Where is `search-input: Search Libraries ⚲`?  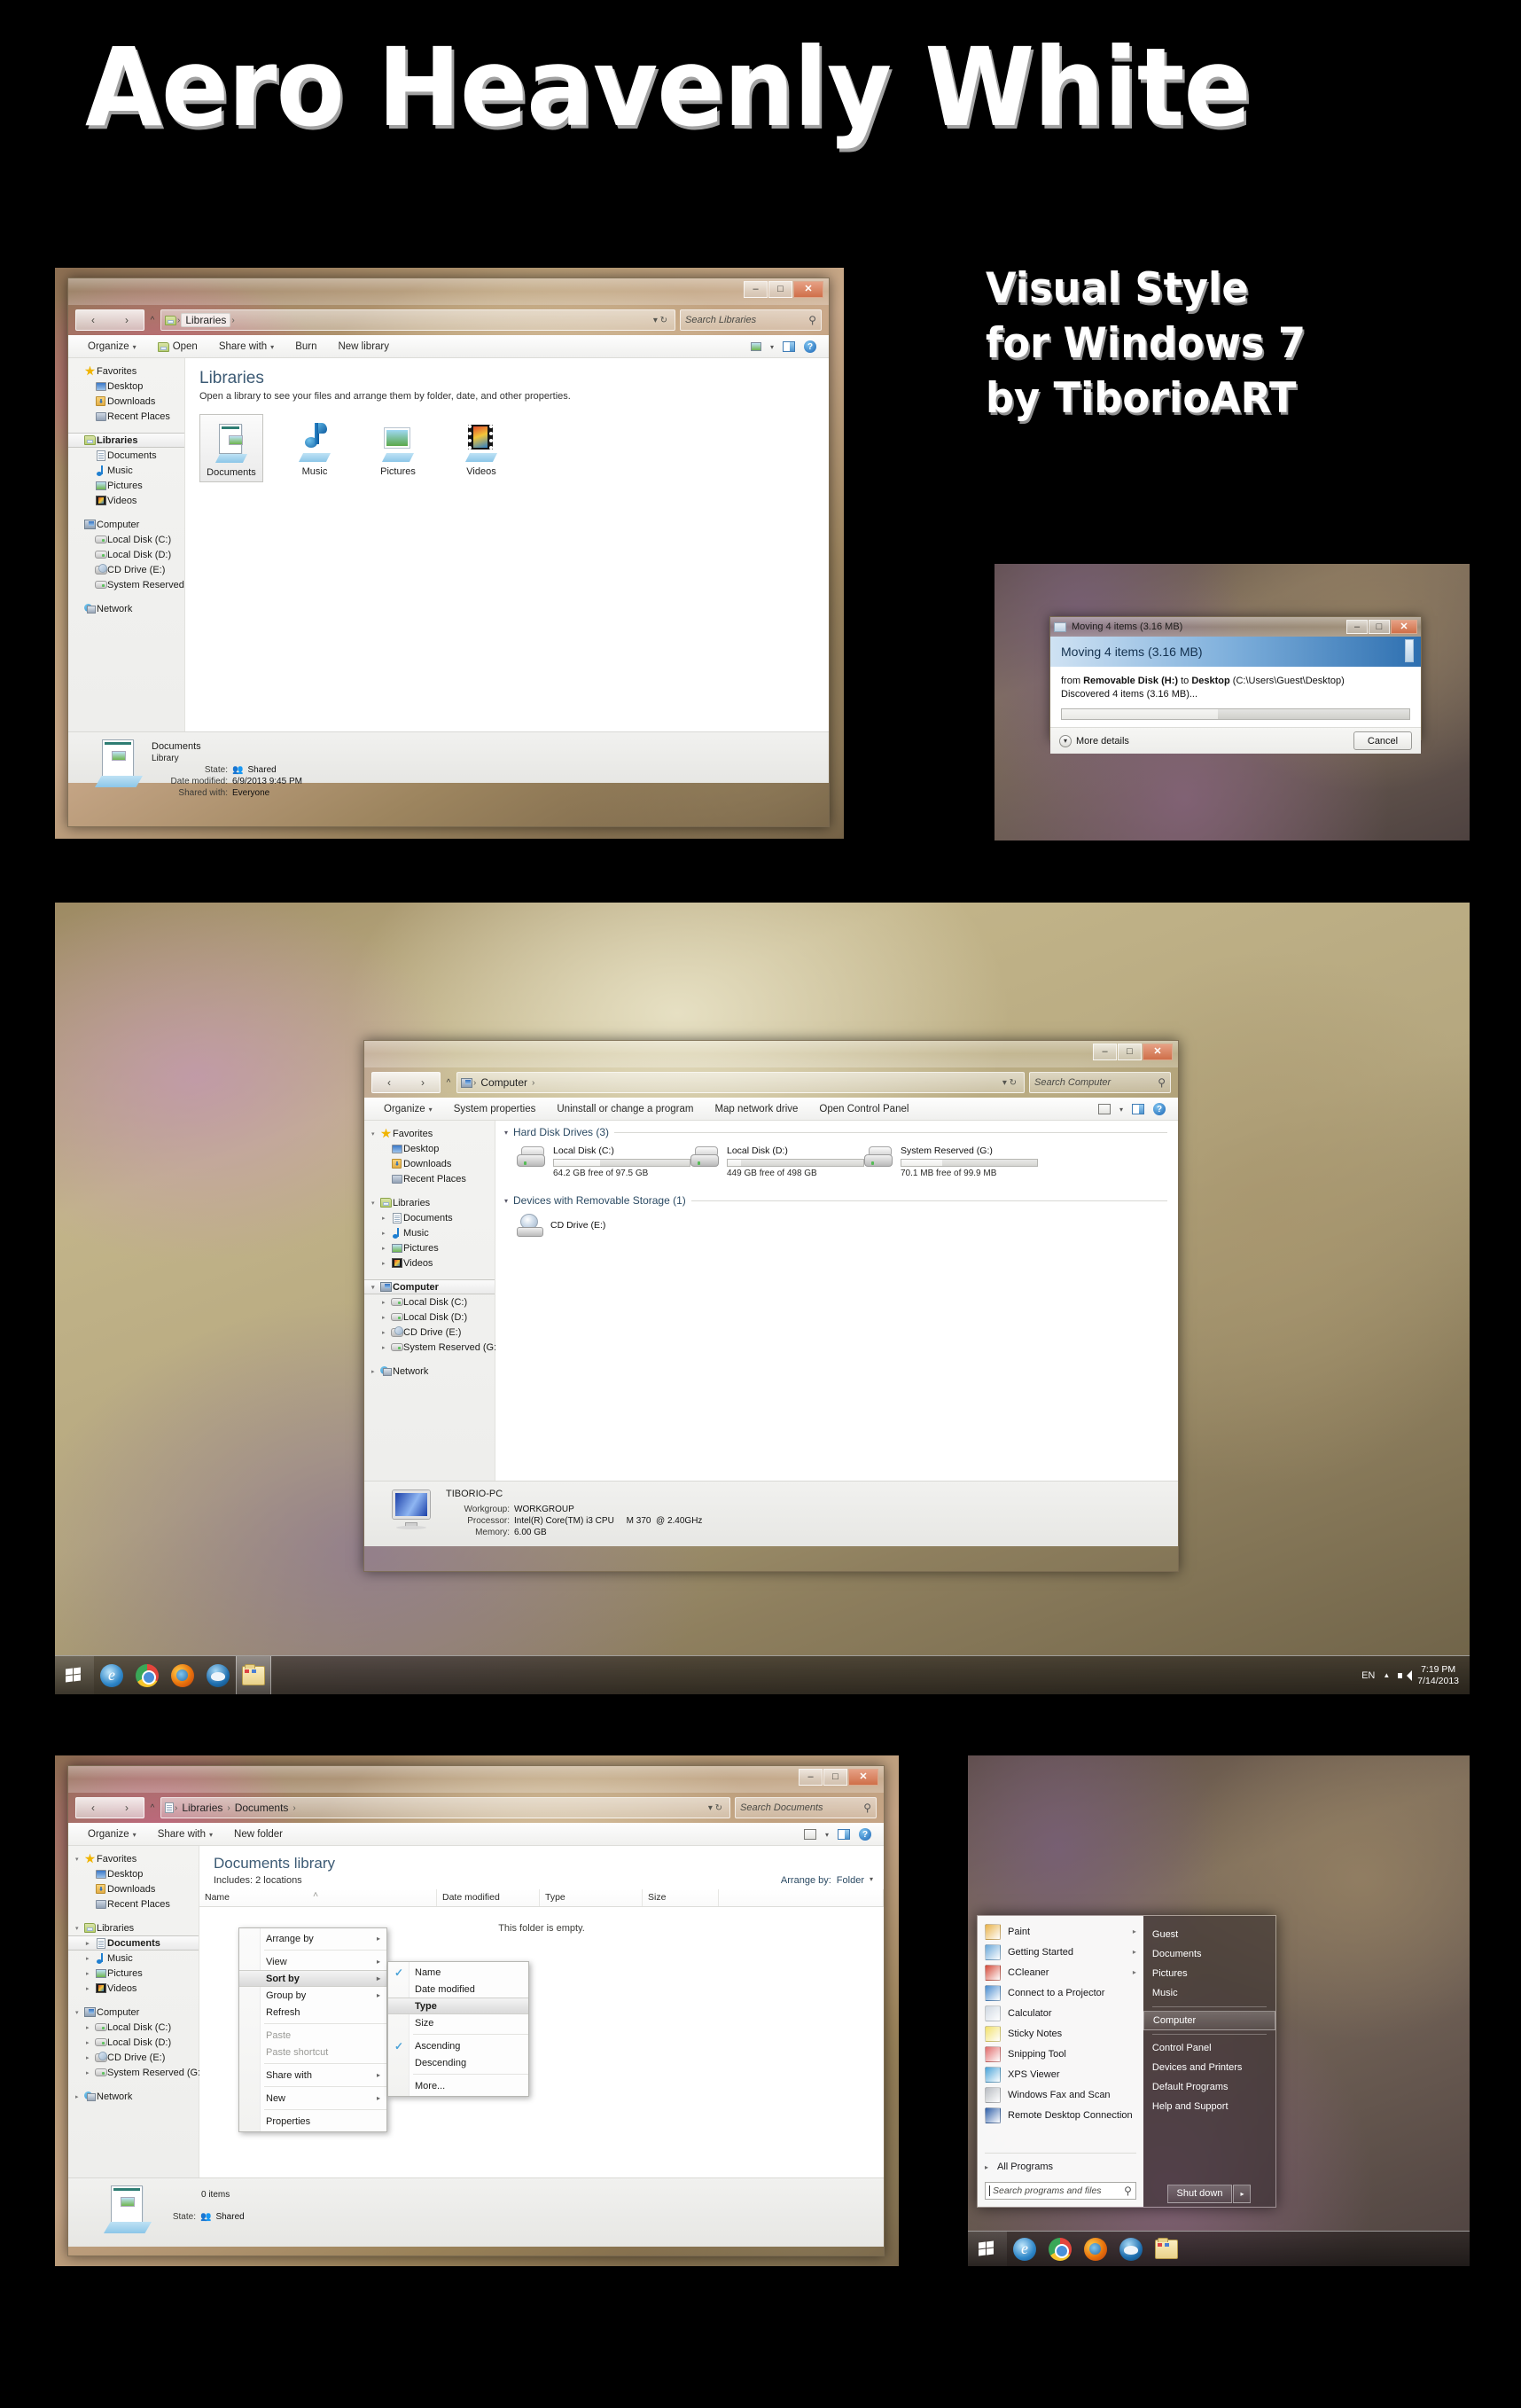
search-input: Search Libraries ⚲ is located at coordinates (751, 320).